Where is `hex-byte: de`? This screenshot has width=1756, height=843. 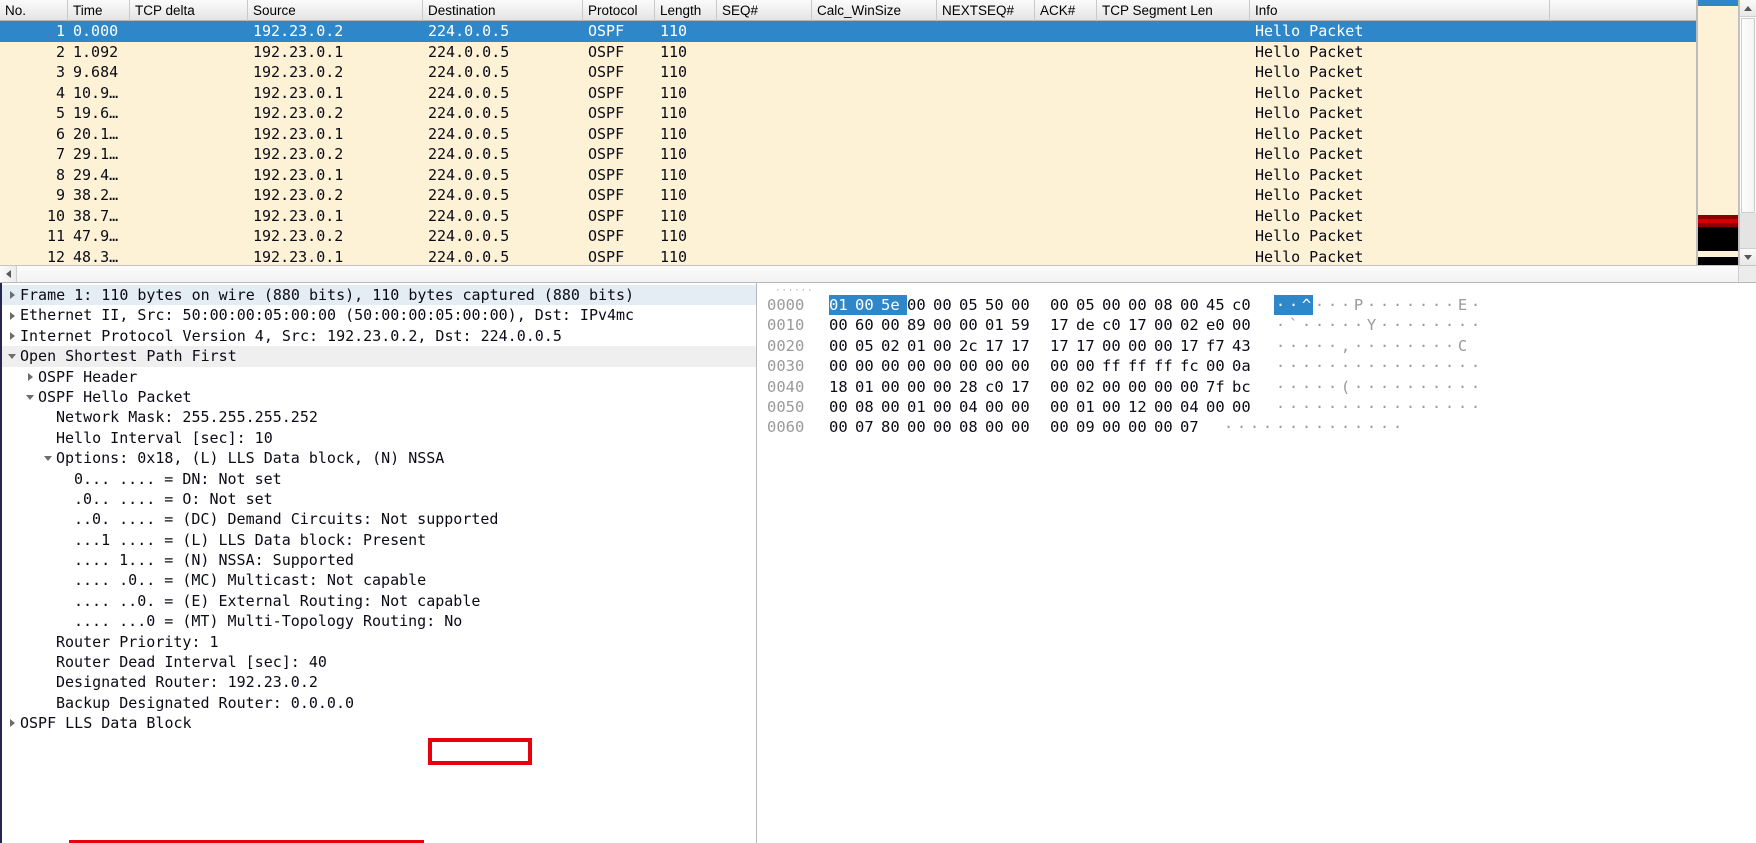
hex-byte: de is located at coordinates (1089, 325).